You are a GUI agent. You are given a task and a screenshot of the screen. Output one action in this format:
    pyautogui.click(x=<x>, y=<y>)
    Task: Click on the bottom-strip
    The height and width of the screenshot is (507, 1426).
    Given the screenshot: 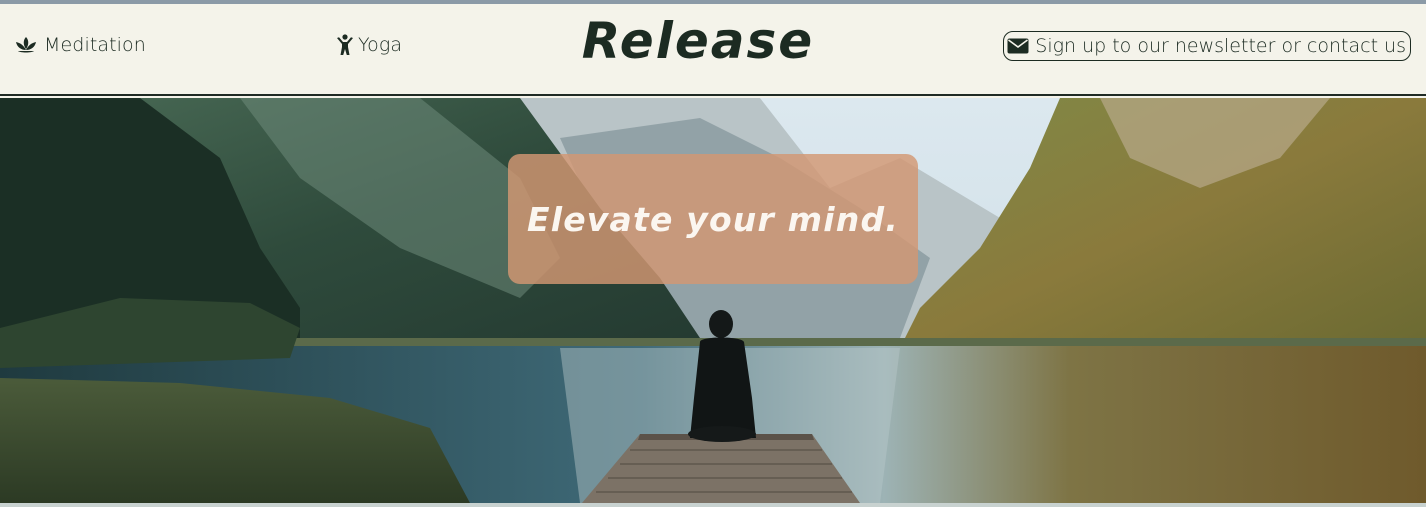 What is the action you would take?
    pyautogui.click(x=713, y=505)
    